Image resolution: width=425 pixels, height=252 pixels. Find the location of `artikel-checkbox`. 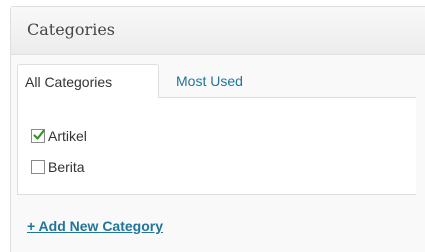

artikel-checkbox is located at coordinates (38, 136).